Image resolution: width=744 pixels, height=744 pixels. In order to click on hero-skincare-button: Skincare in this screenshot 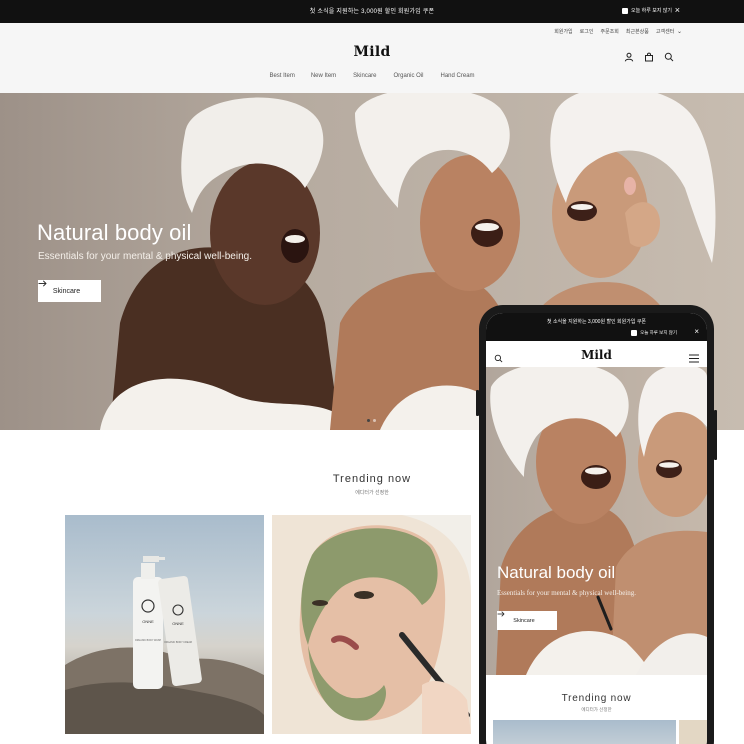, I will do `click(69, 291)`.